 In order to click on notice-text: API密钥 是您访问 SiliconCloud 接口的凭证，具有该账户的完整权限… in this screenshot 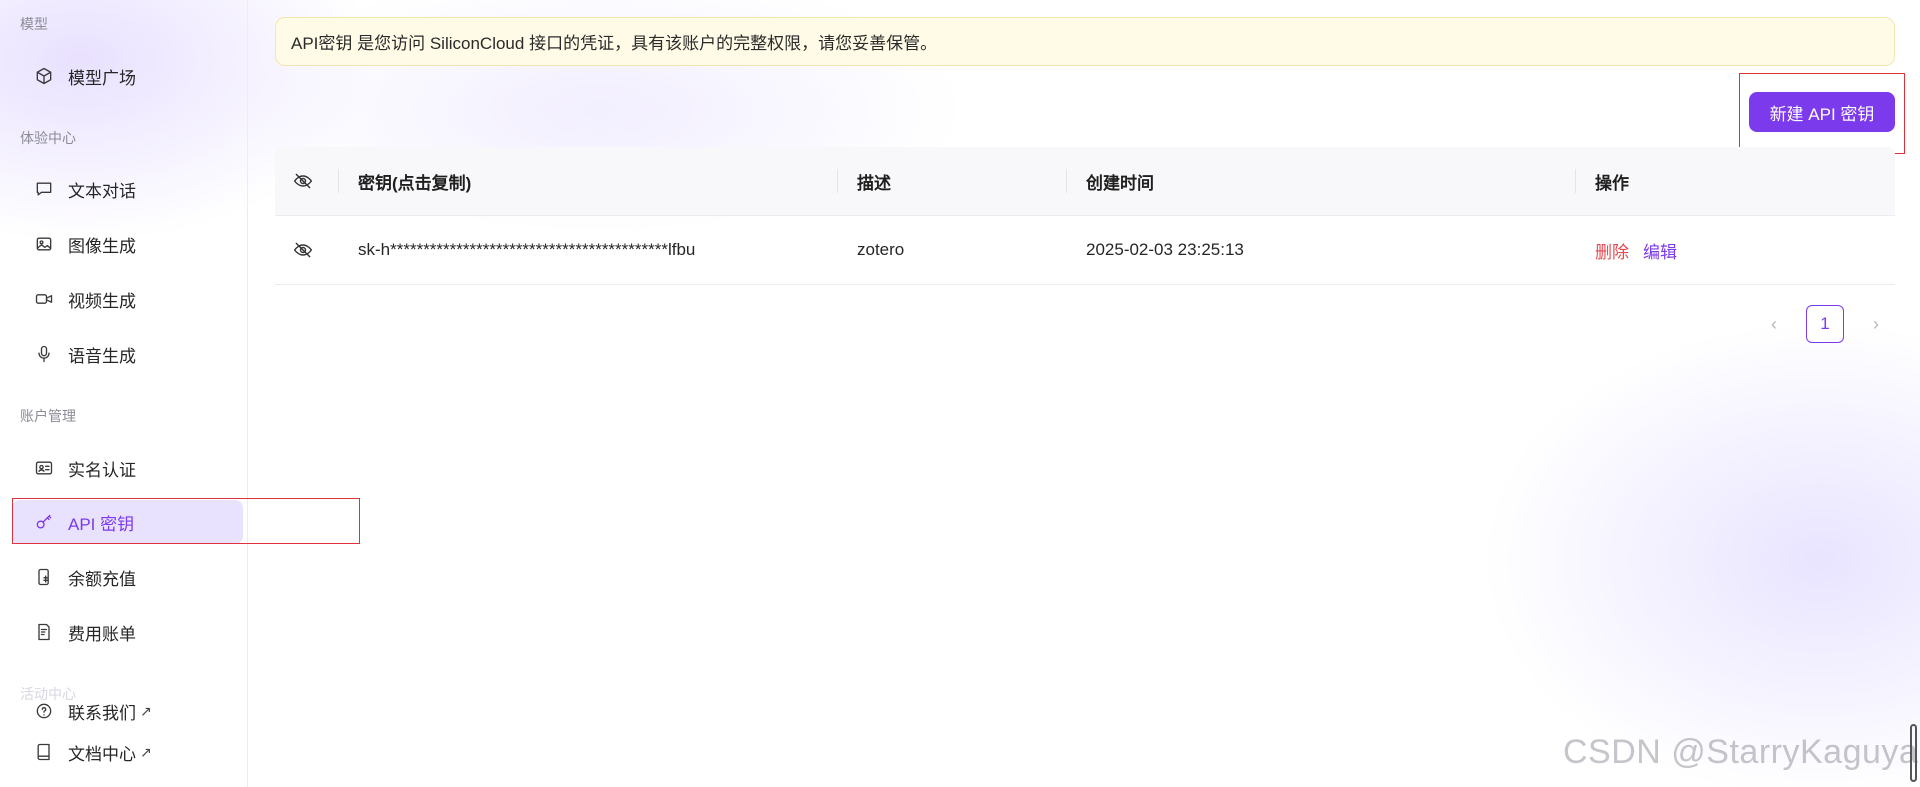, I will do `click(614, 43)`.